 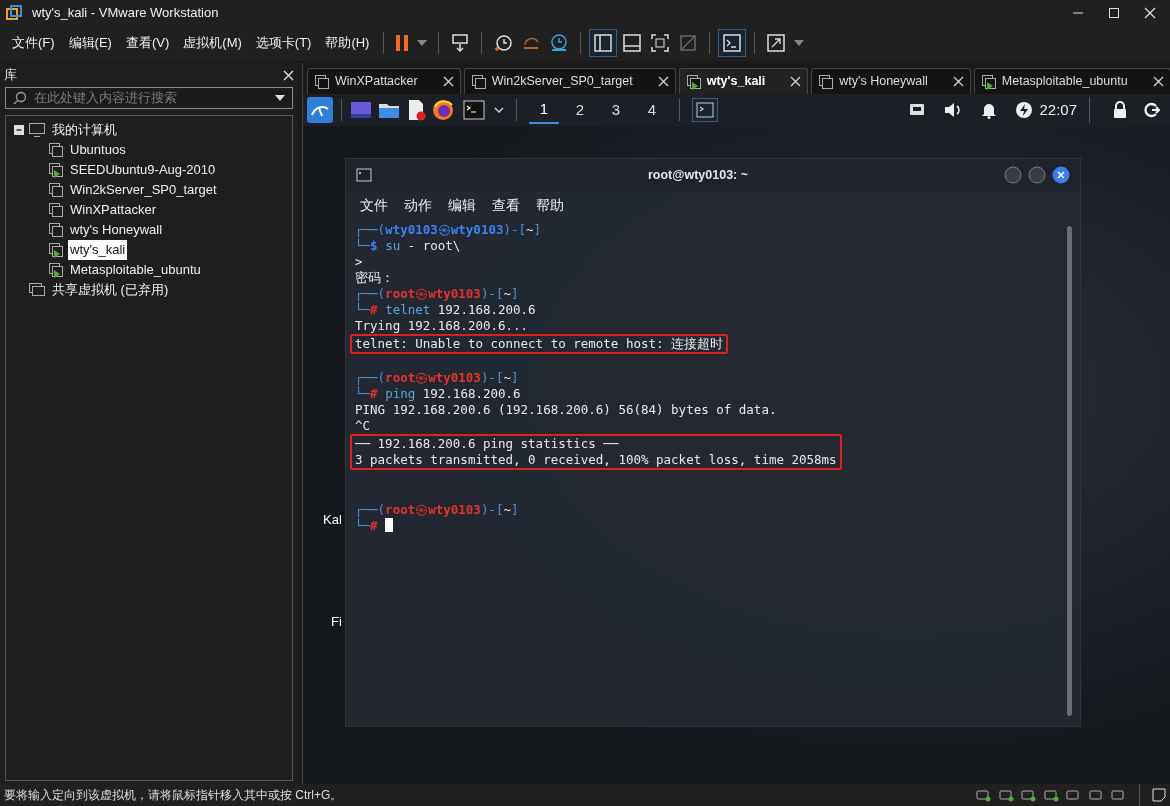 I want to click on menu-item: 查看(V), so click(x=147, y=43).